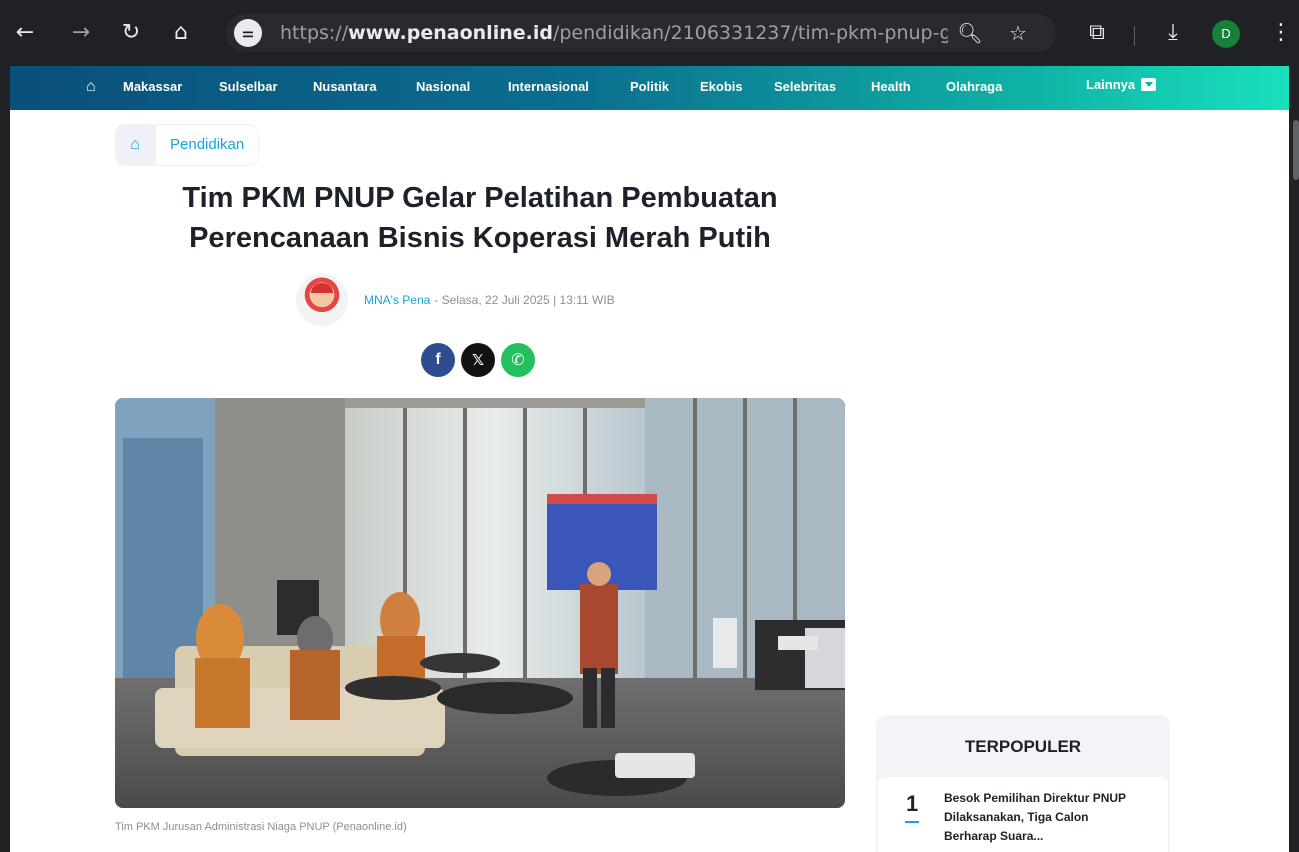  Describe the element at coordinates (345, 86) in the screenshot. I see `nav-item-nusantara: Nusantara` at that location.